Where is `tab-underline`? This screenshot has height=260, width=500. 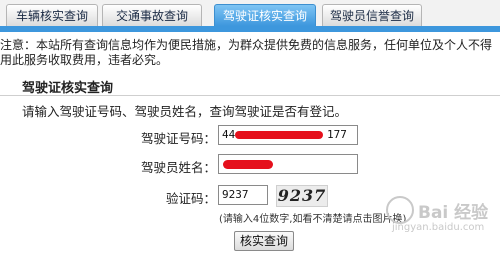
tab-underline is located at coordinates (250, 29).